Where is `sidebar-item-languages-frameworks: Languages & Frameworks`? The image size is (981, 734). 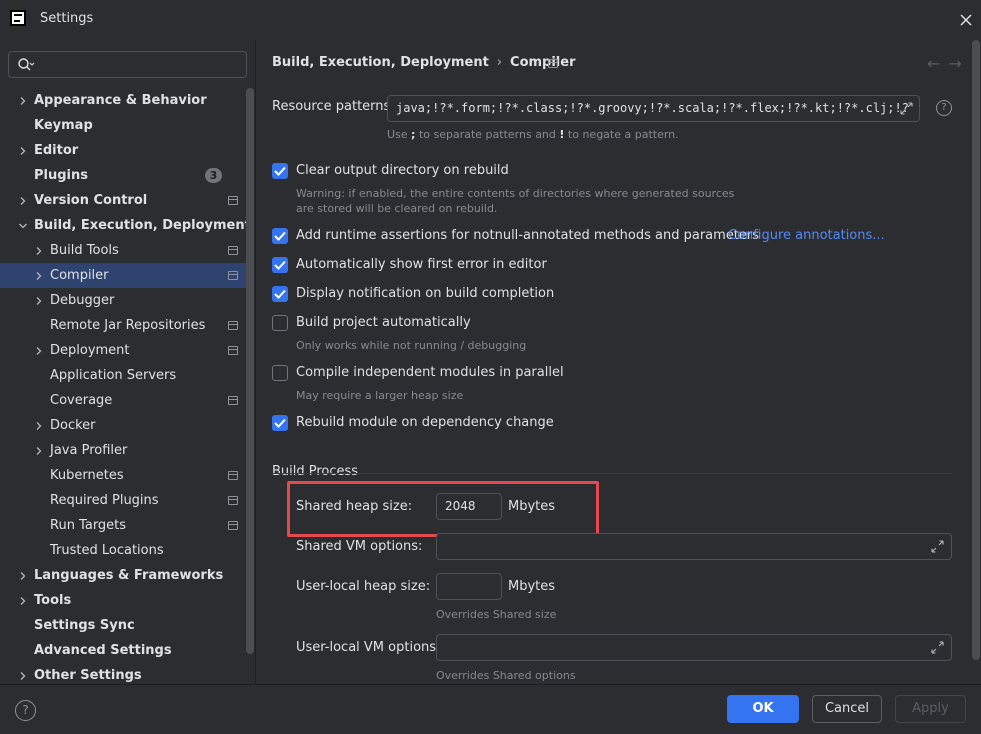 sidebar-item-languages-frameworks: Languages & Frameworks is located at coordinates (123, 575).